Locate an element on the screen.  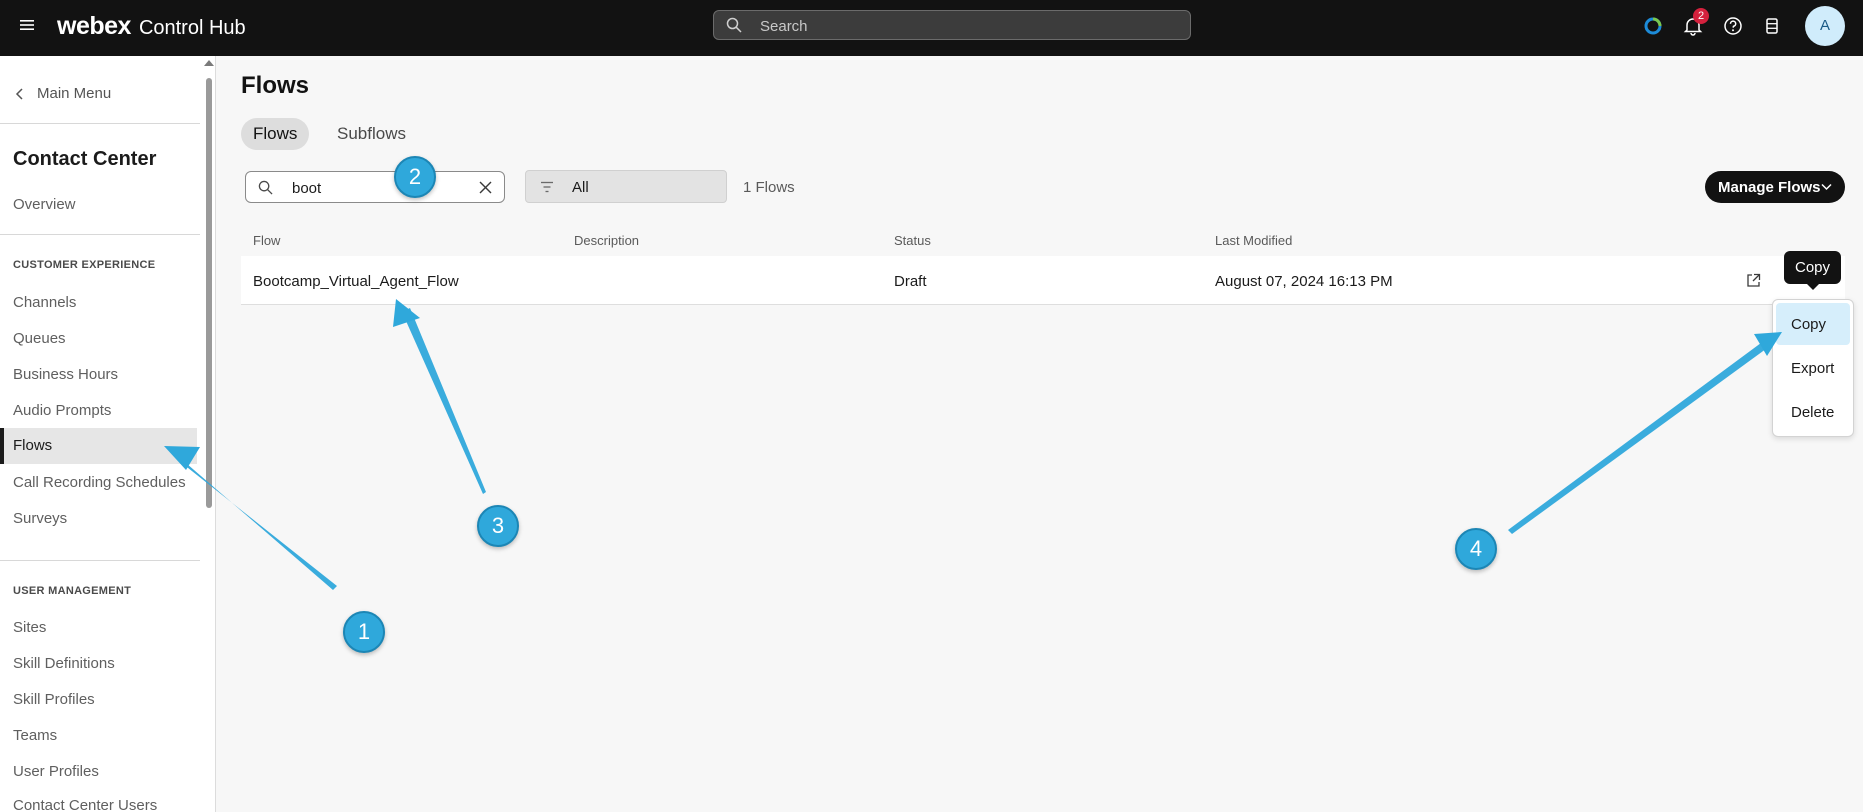
main-menu-link: Main Menu is located at coordinates (62, 93).